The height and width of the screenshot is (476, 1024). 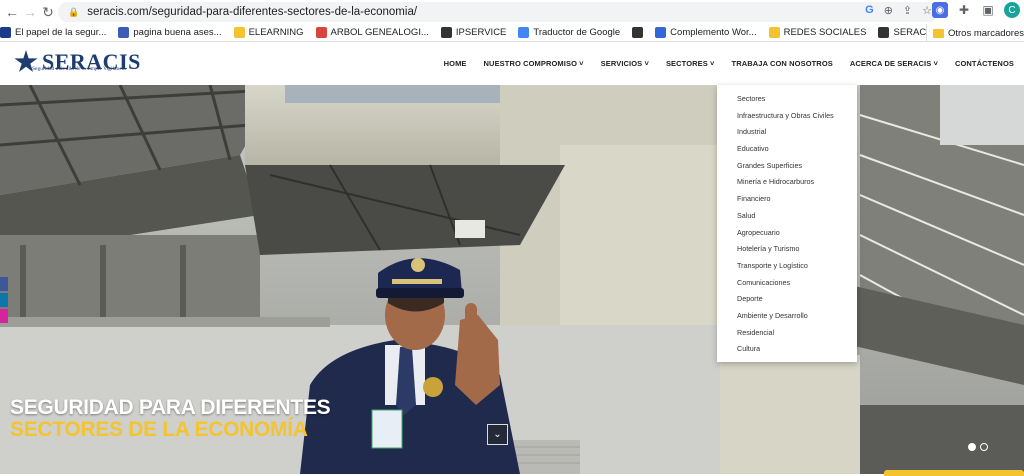 What do you see at coordinates (888, 10) in the screenshot?
I see `zoom-icon: ⊕` at bounding box center [888, 10].